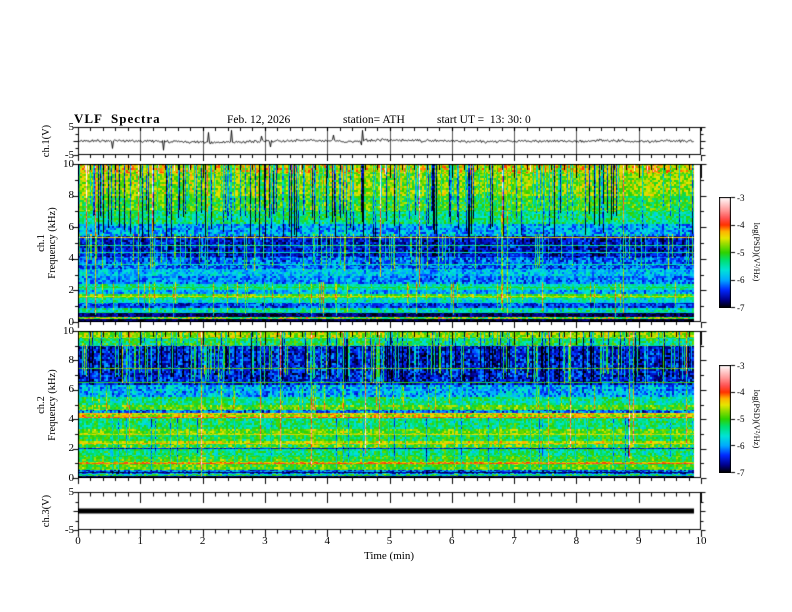  I want to click on colorbar1-label: log(PSD)(V²/Hz), so click(757, 252).